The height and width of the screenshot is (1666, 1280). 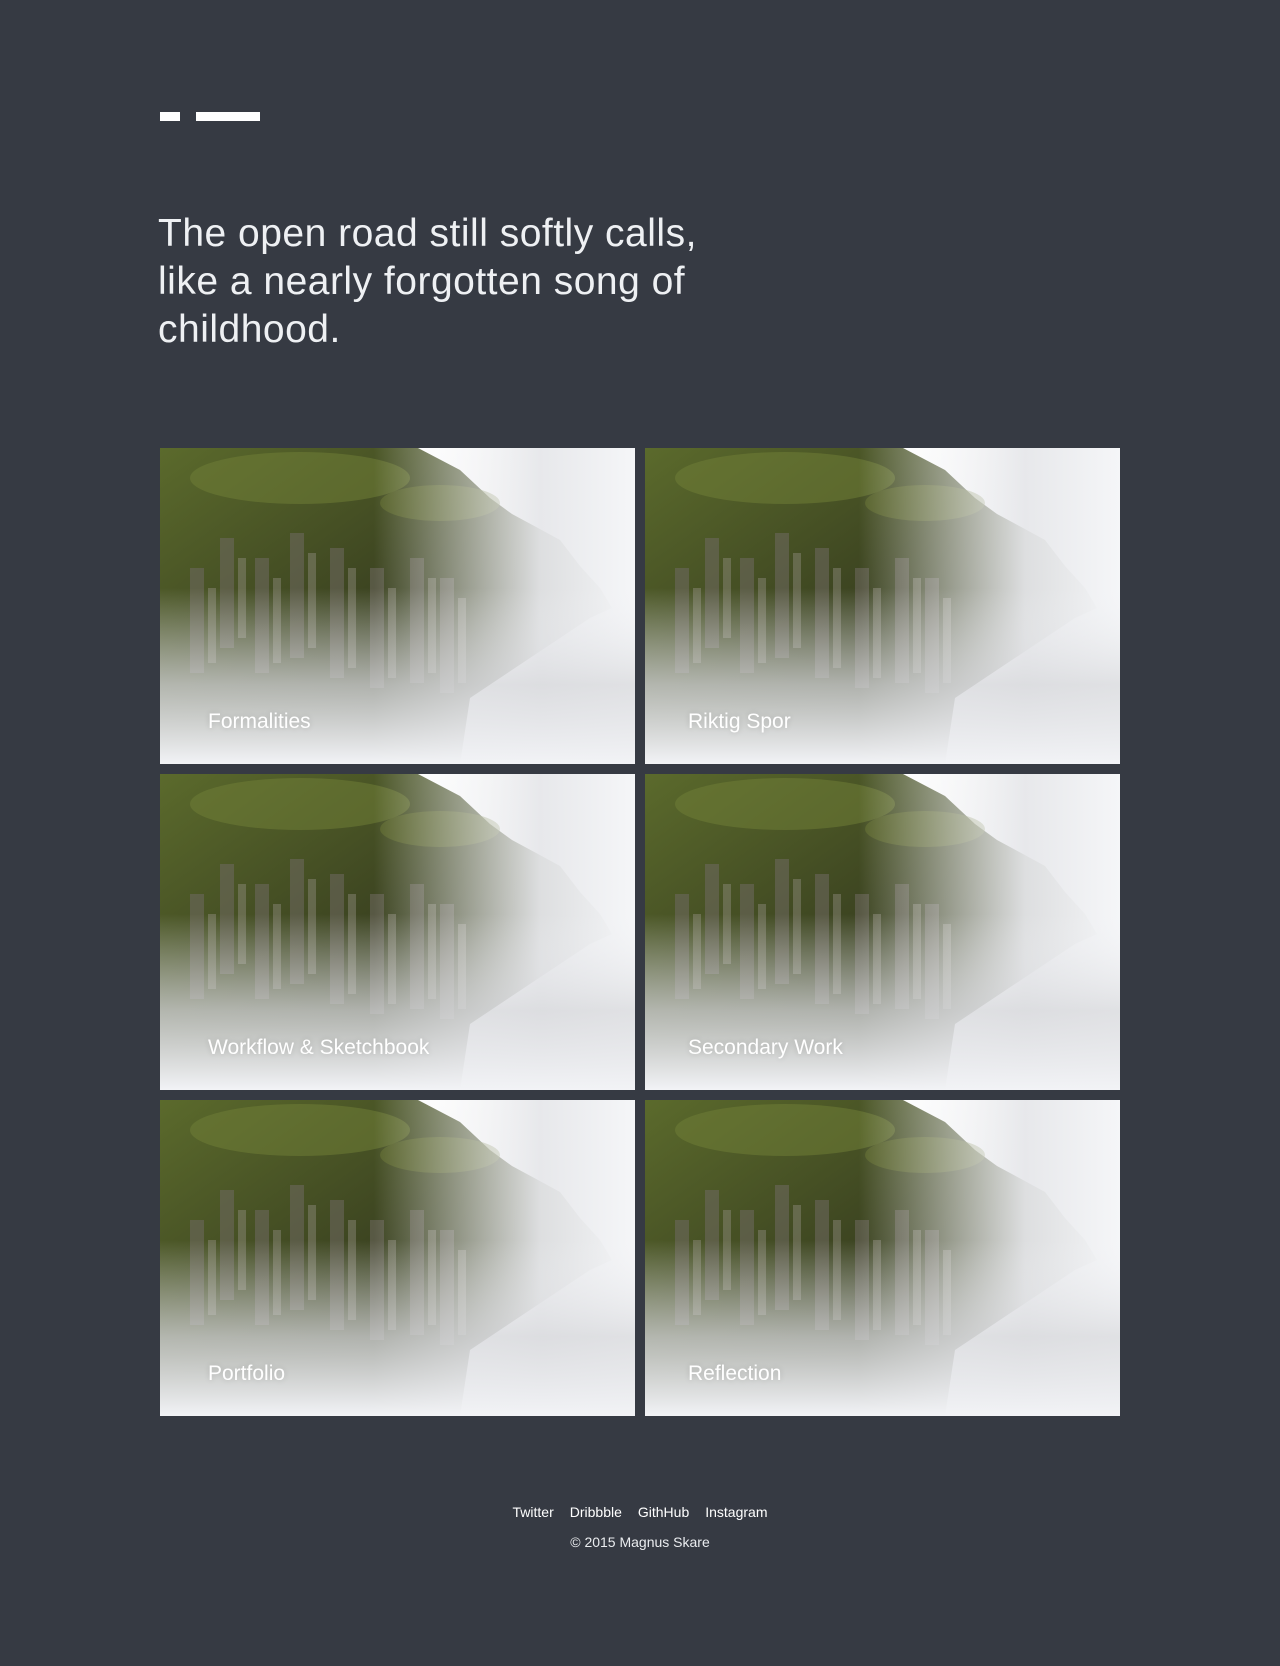 What do you see at coordinates (663, 1512) in the screenshot?
I see `github-link: GithHub` at bounding box center [663, 1512].